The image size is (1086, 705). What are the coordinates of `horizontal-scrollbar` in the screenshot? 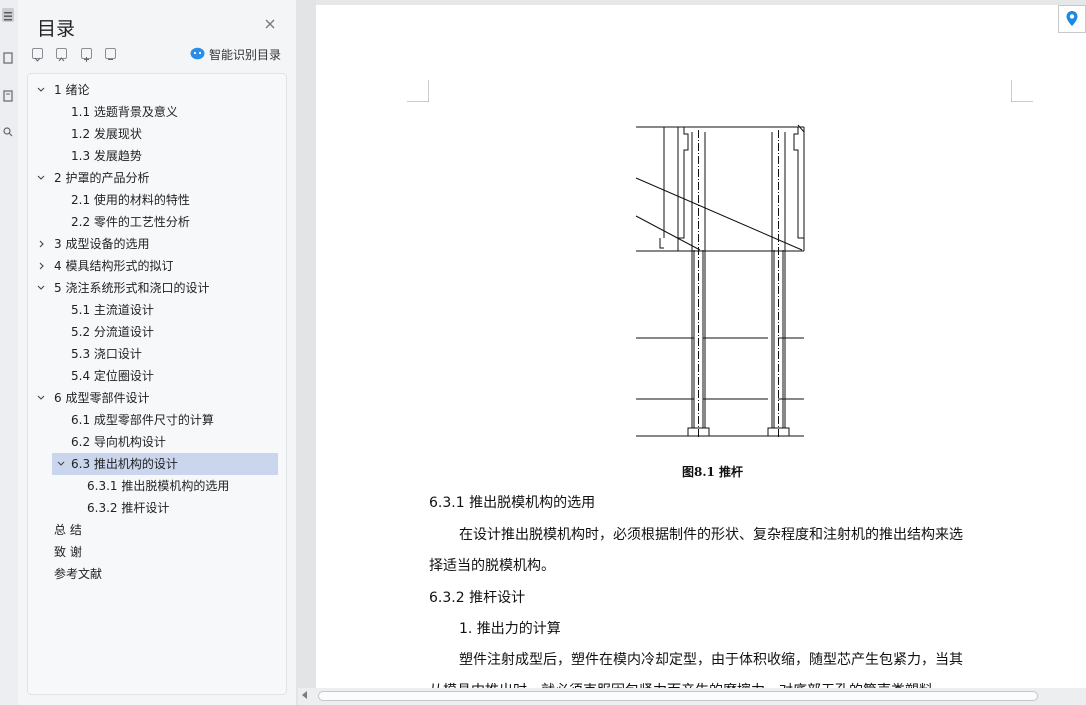 It's located at (692, 696).